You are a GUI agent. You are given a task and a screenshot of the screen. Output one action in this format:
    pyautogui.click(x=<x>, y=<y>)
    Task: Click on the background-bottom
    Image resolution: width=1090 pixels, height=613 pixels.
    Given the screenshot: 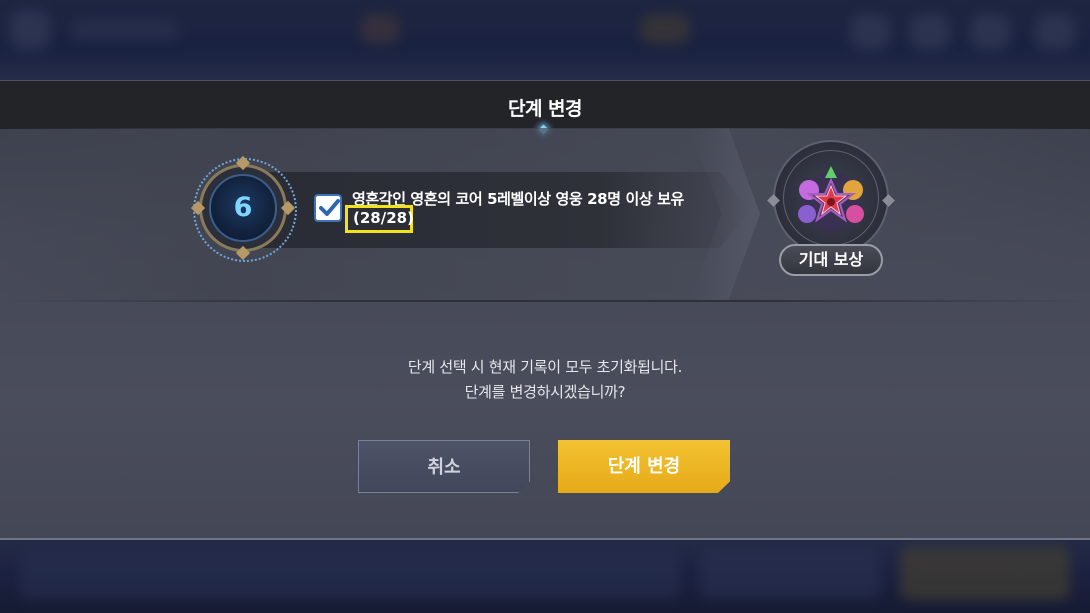 What is the action you would take?
    pyautogui.click(x=545, y=575)
    